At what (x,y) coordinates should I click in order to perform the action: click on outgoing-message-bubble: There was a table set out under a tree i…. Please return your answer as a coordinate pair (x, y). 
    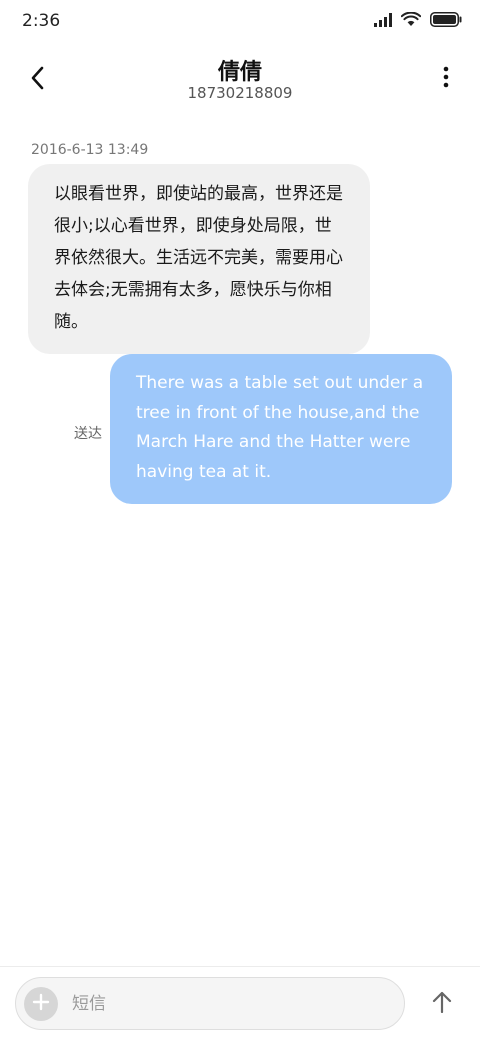
    Looking at the image, I should click on (281, 429).